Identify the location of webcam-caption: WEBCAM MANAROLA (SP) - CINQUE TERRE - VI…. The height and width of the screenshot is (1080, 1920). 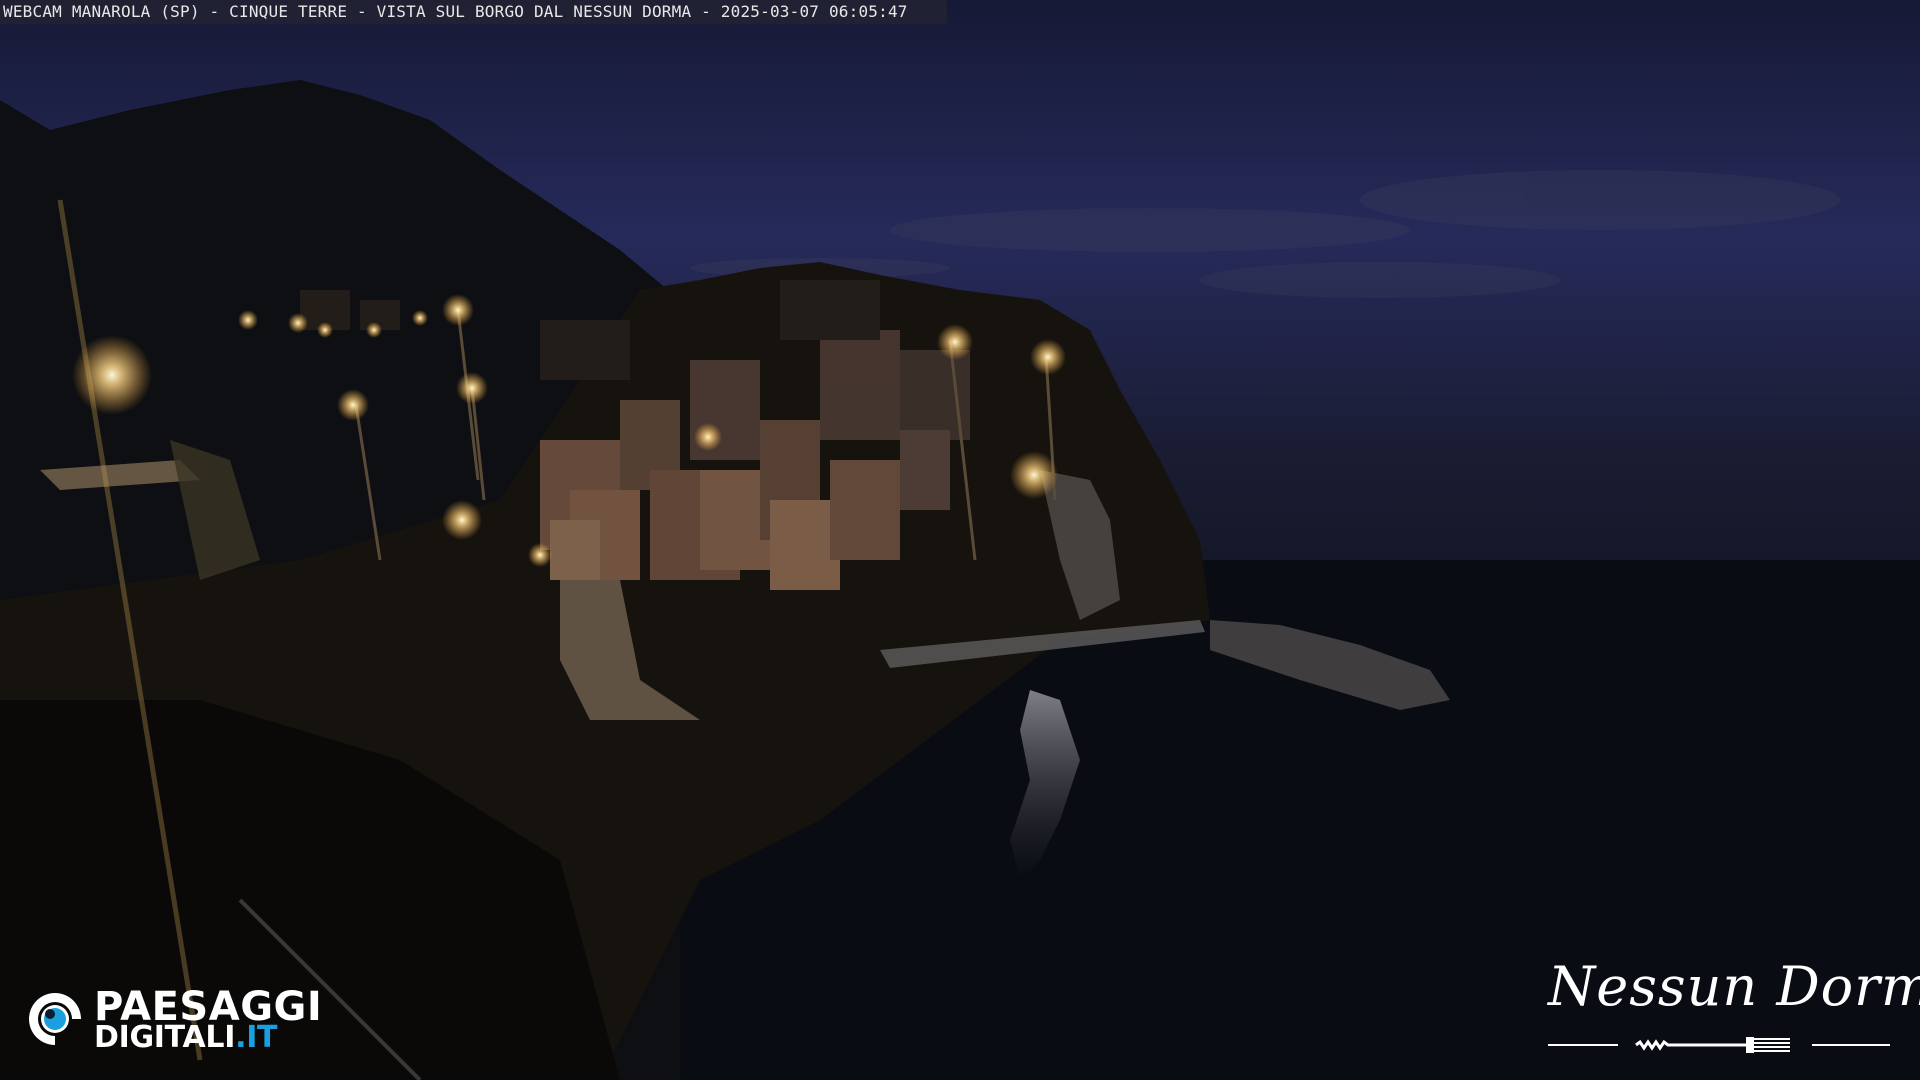
(473, 12).